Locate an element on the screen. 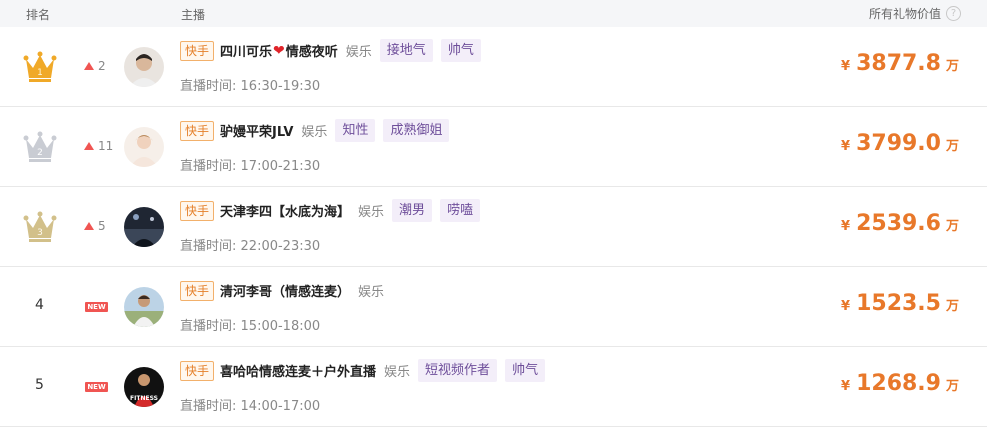 The image size is (987, 433). rank-number: 4 is located at coordinates (39, 305).